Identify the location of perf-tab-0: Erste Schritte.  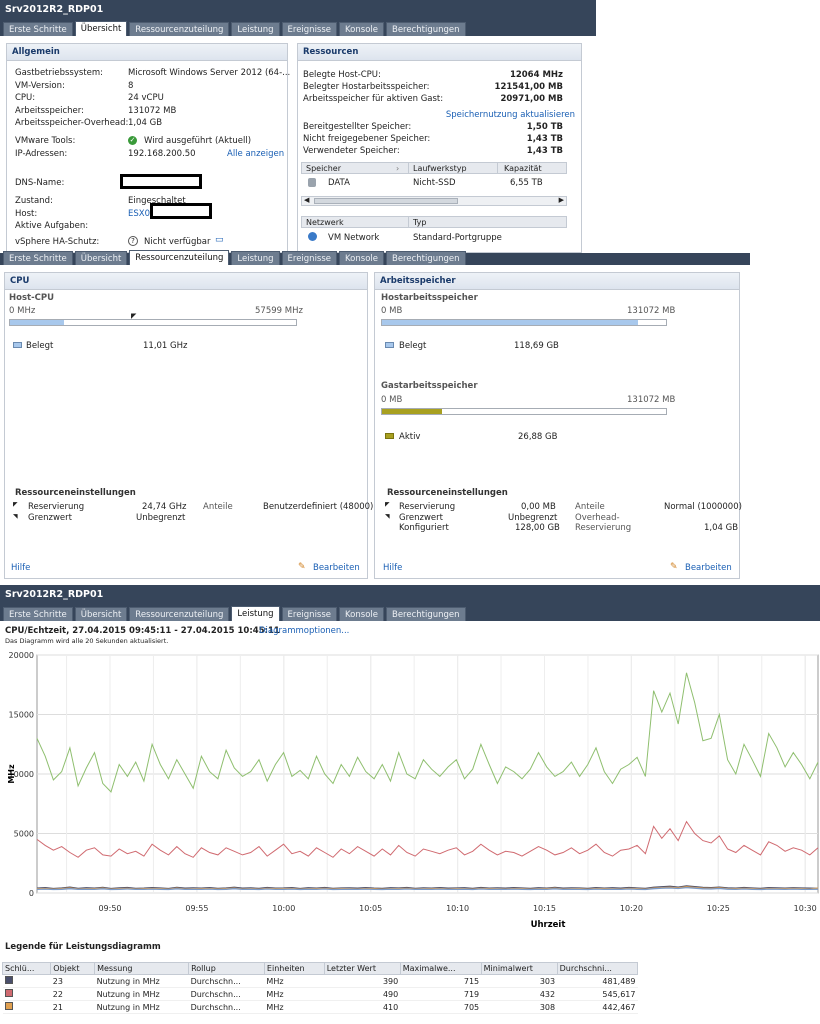
(38, 614).